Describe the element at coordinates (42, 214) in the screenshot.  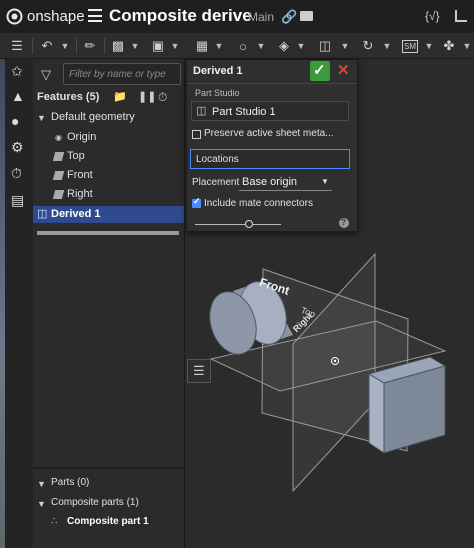
I see `derive-feature-icon: ◫` at that location.